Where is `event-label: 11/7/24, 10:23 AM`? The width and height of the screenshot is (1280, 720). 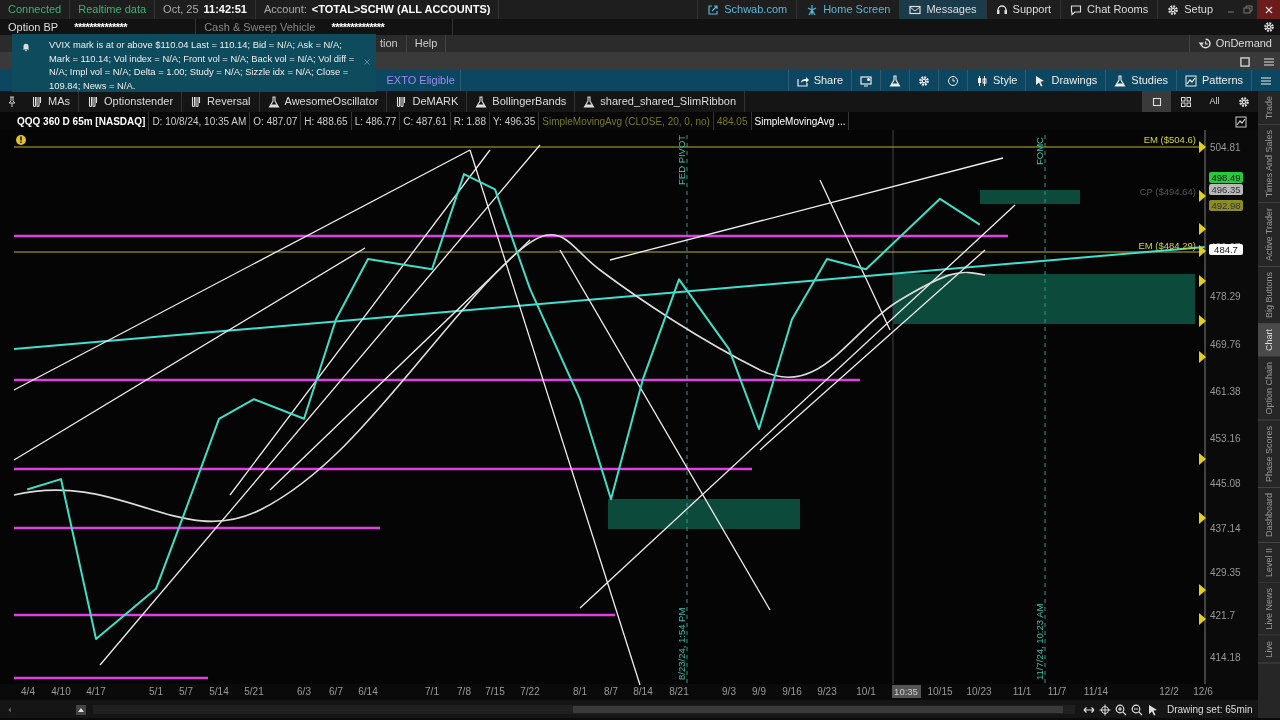
event-label: 11/7/24, 10:23 AM is located at coordinates (1039, 641).